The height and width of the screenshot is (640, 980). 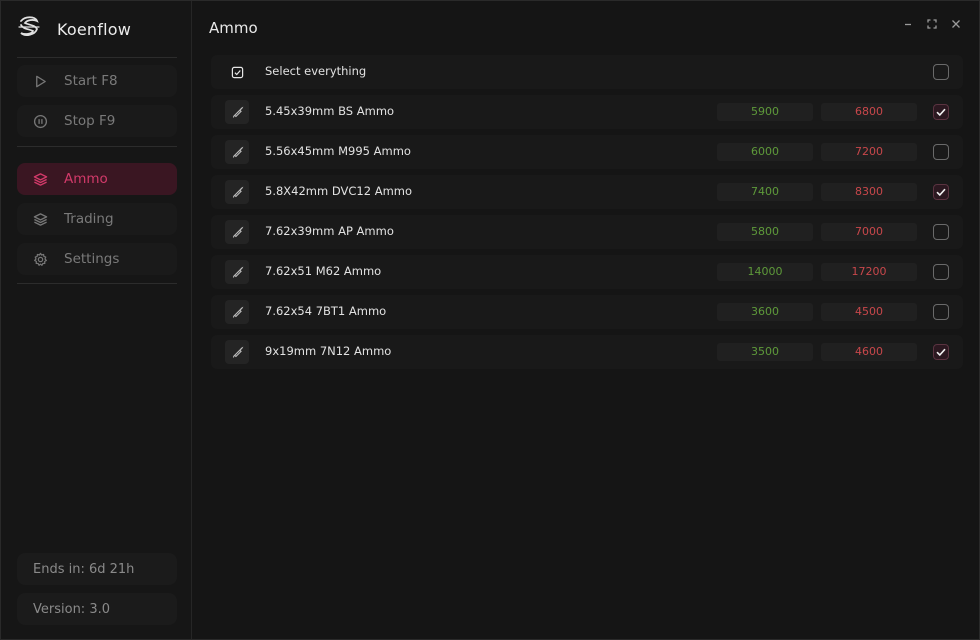 I want to click on brand: Koenflow, so click(x=73, y=29).